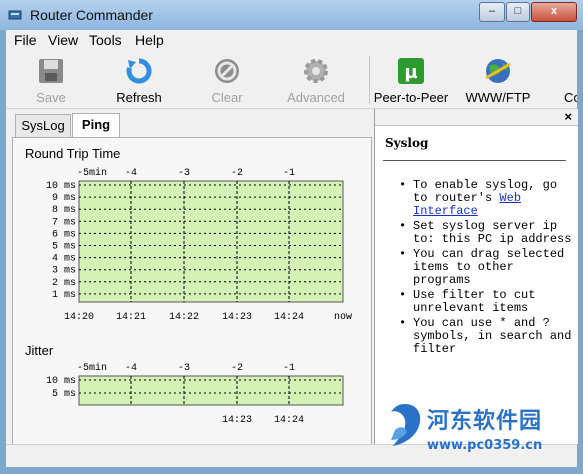  What do you see at coordinates (568, 116) in the screenshot?
I see `panel-close-icon: ×` at bounding box center [568, 116].